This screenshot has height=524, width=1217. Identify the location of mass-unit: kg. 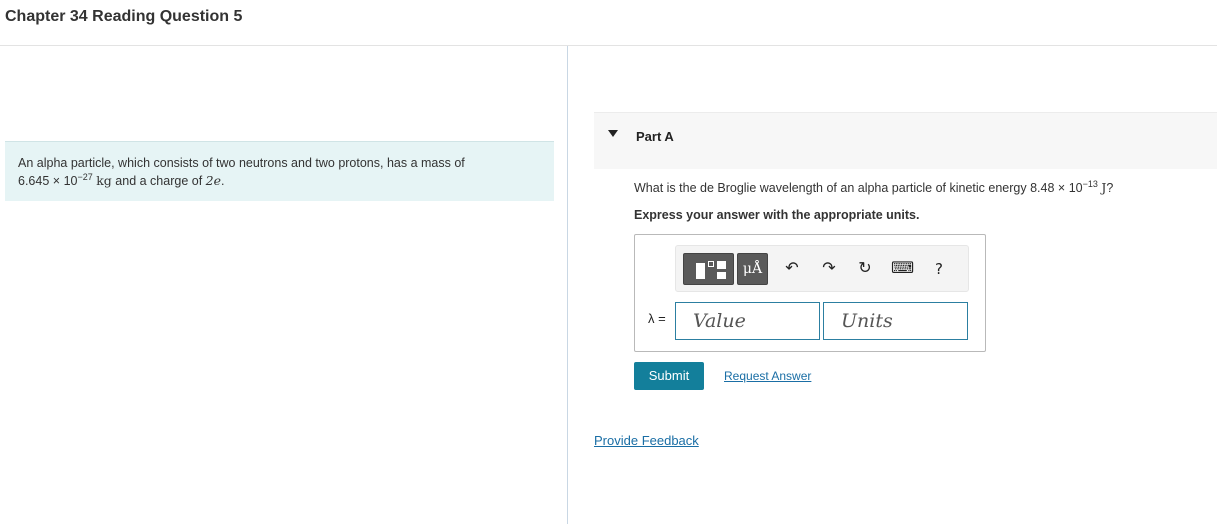
(104, 180).